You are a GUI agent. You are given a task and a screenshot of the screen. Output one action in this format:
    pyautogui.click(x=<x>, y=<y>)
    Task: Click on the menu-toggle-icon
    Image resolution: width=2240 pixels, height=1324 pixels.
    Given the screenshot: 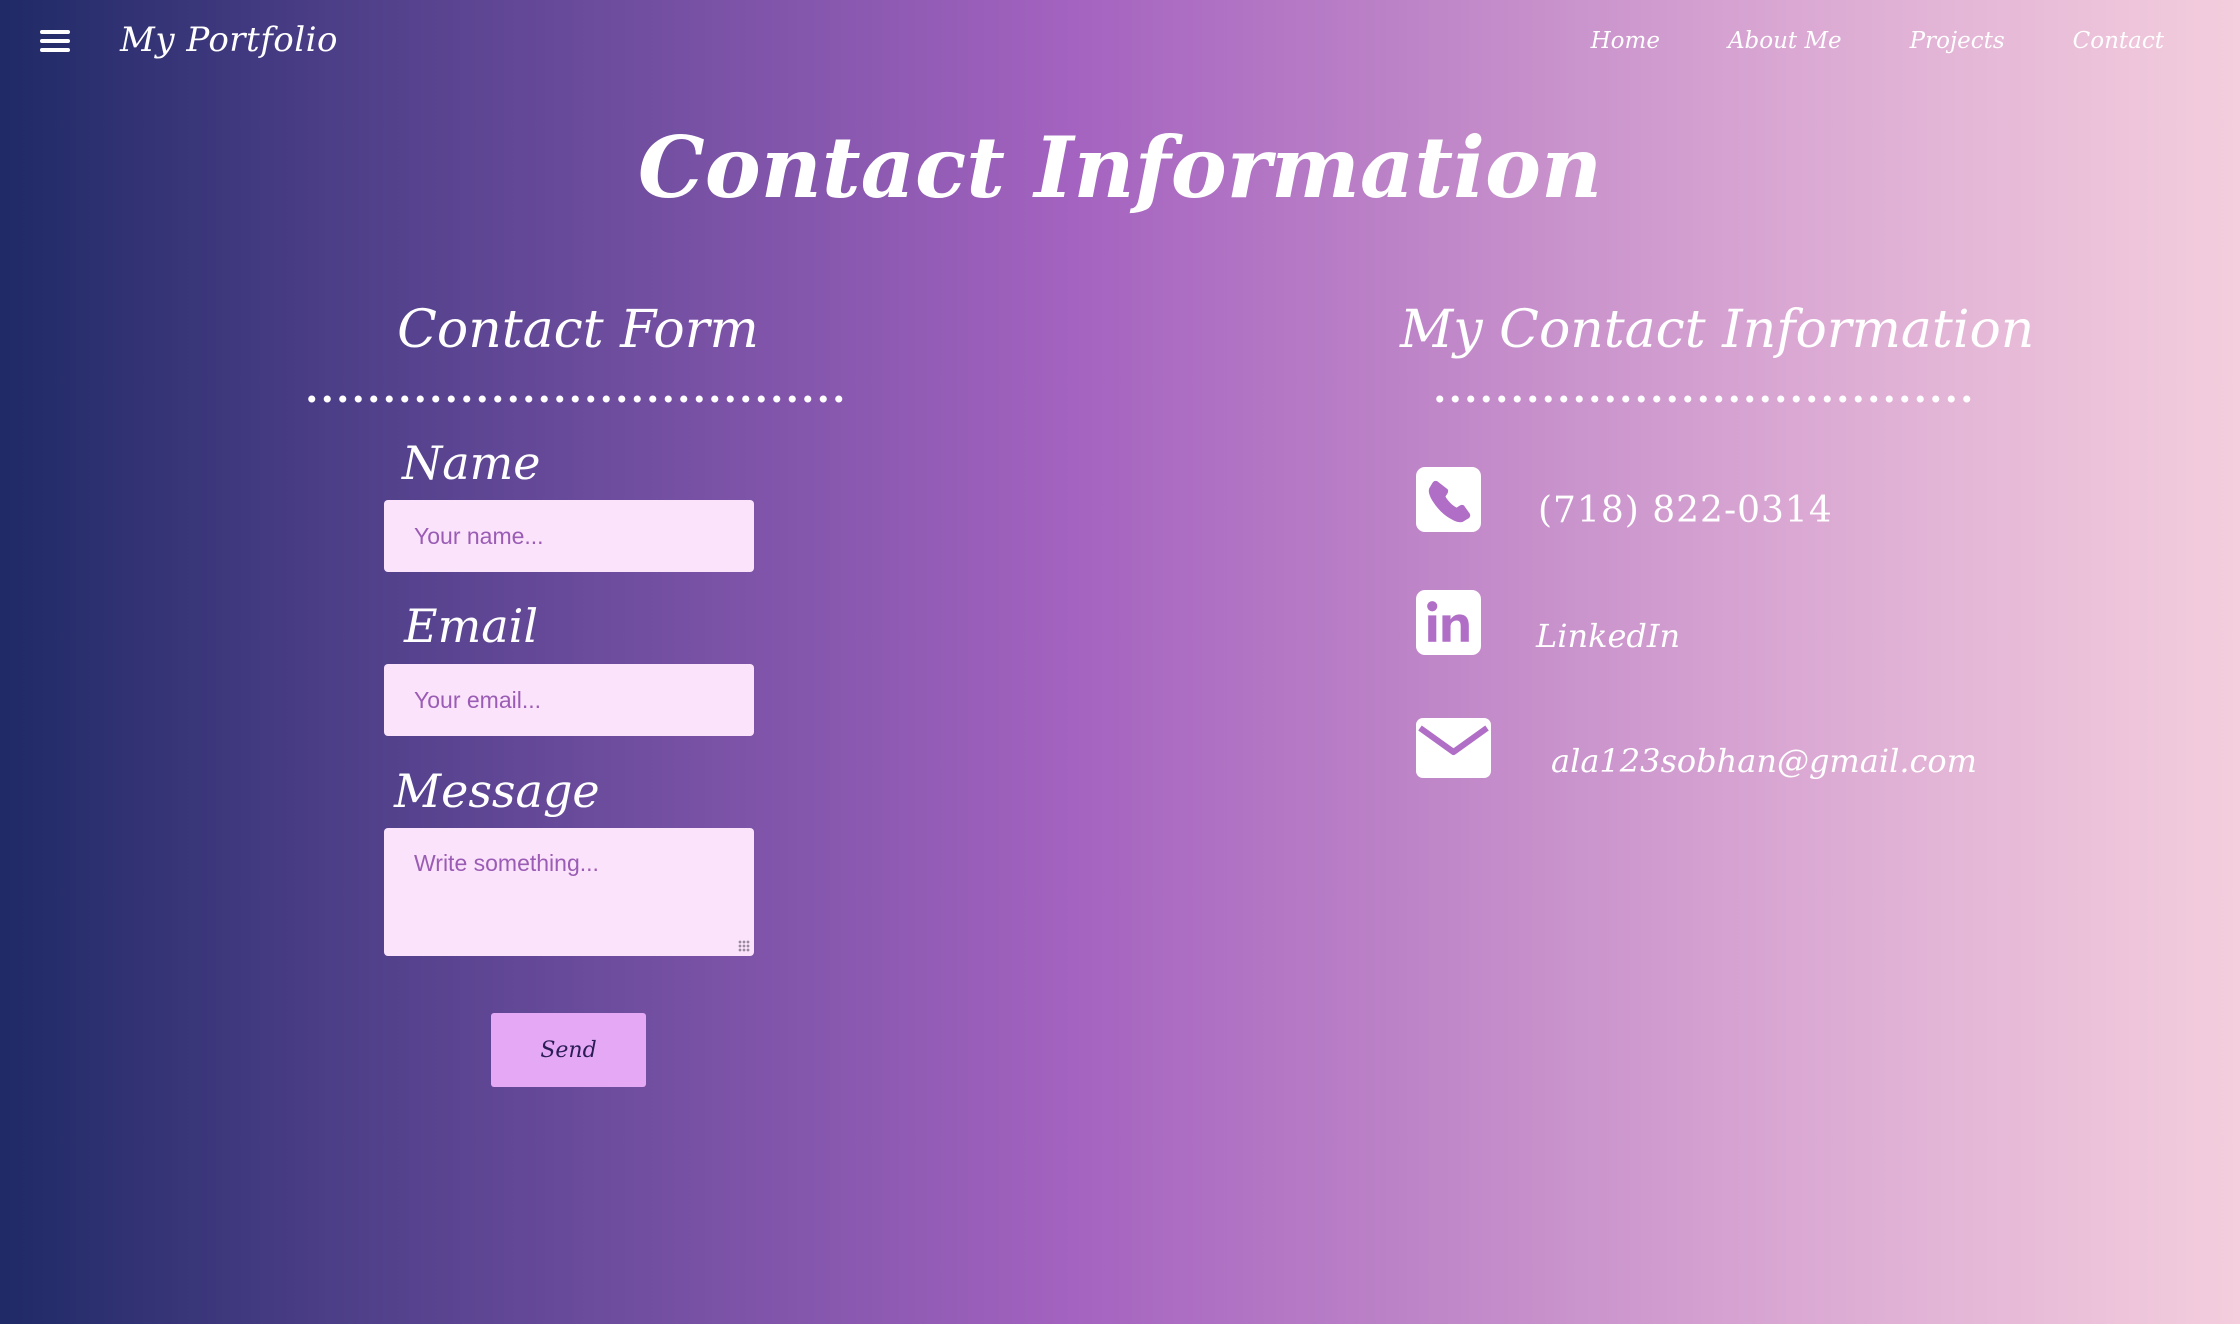 What is the action you would take?
    pyautogui.click(x=55, y=42)
    